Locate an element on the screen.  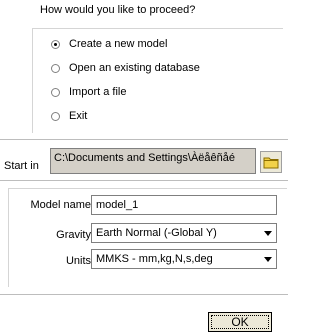
option-open-database: Open an existing database is located at coordinates (125, 68).